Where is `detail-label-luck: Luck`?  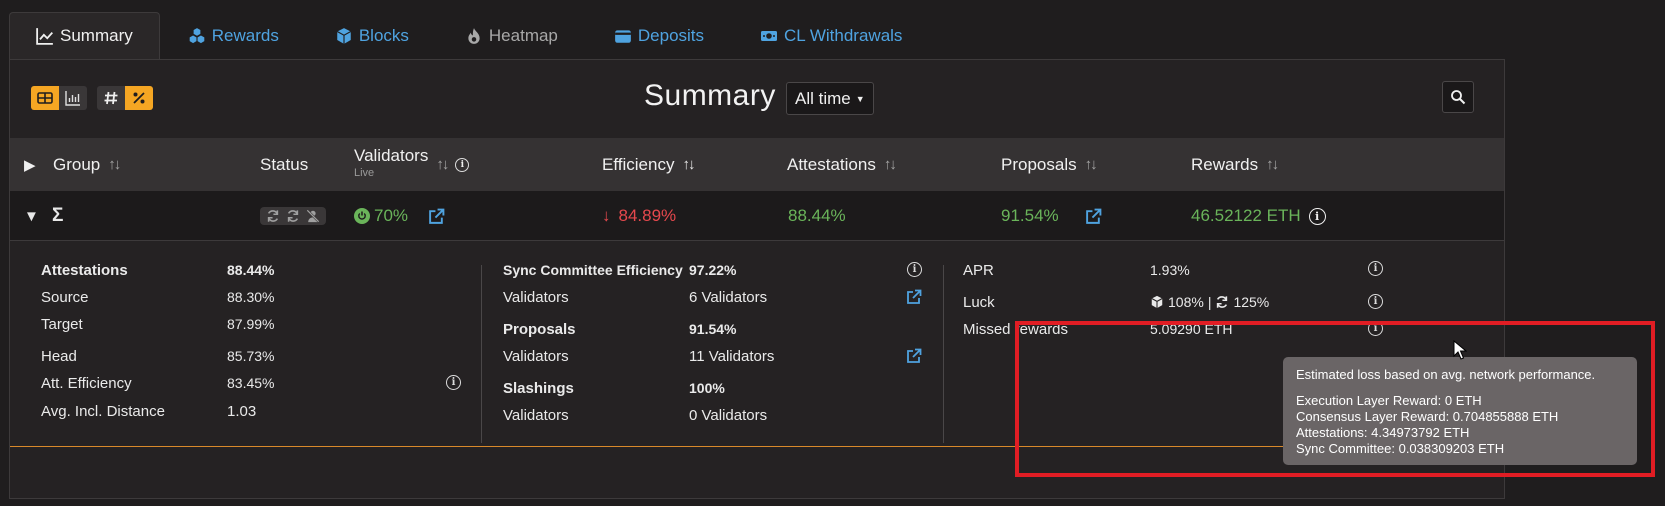 detail-label-luck: Luck is located at coordinates (979, 302).